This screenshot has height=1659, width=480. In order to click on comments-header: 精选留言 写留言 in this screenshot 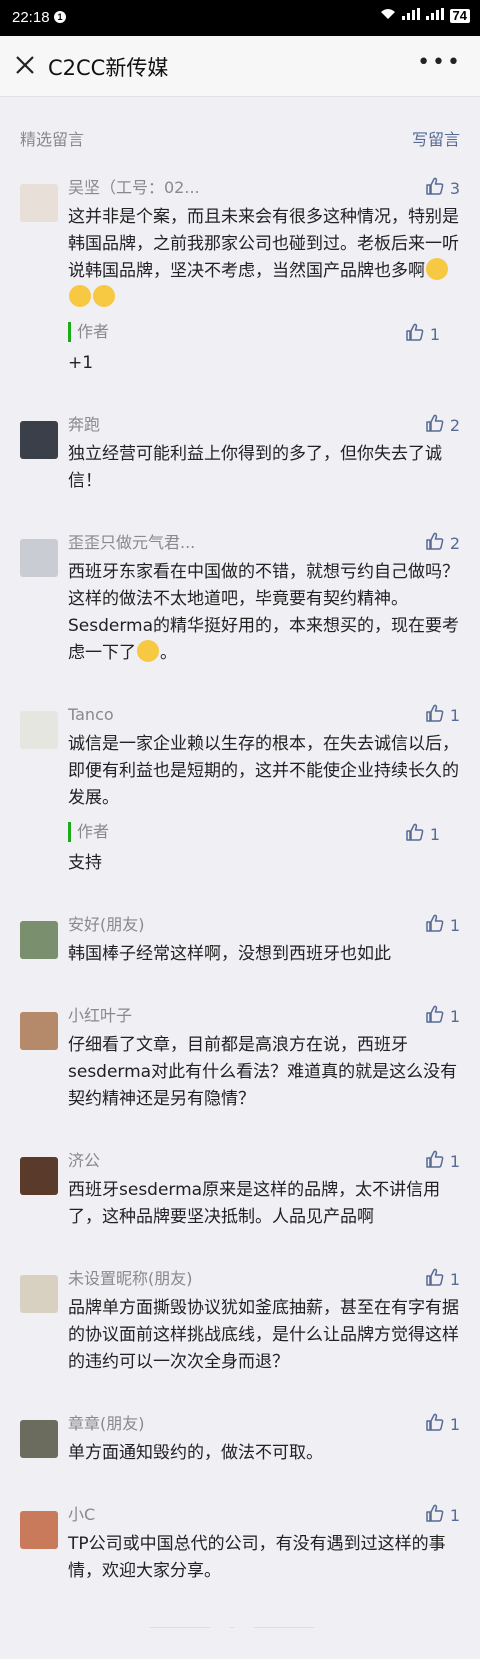, I will do `click(240, 138)`.